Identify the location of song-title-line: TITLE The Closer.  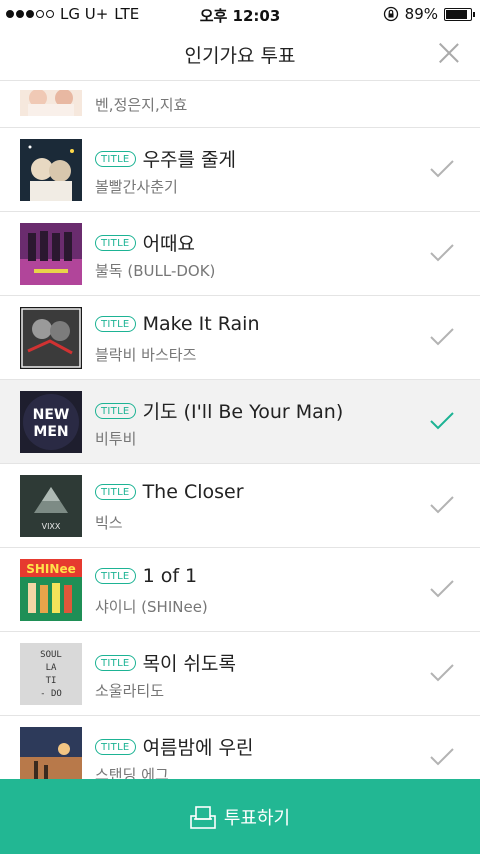
(169, 492).